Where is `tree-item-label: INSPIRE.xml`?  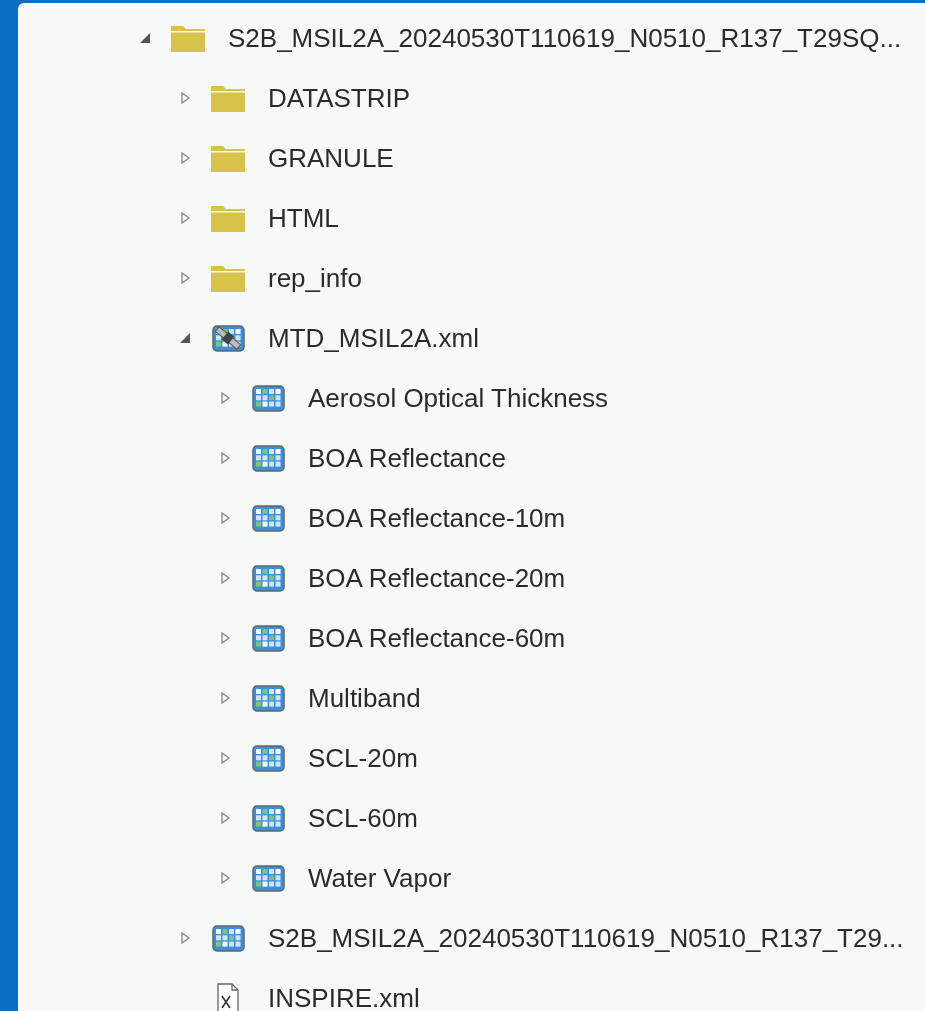 tree-item-label: INSPIRE.xml is located at coordinates (344, 996).